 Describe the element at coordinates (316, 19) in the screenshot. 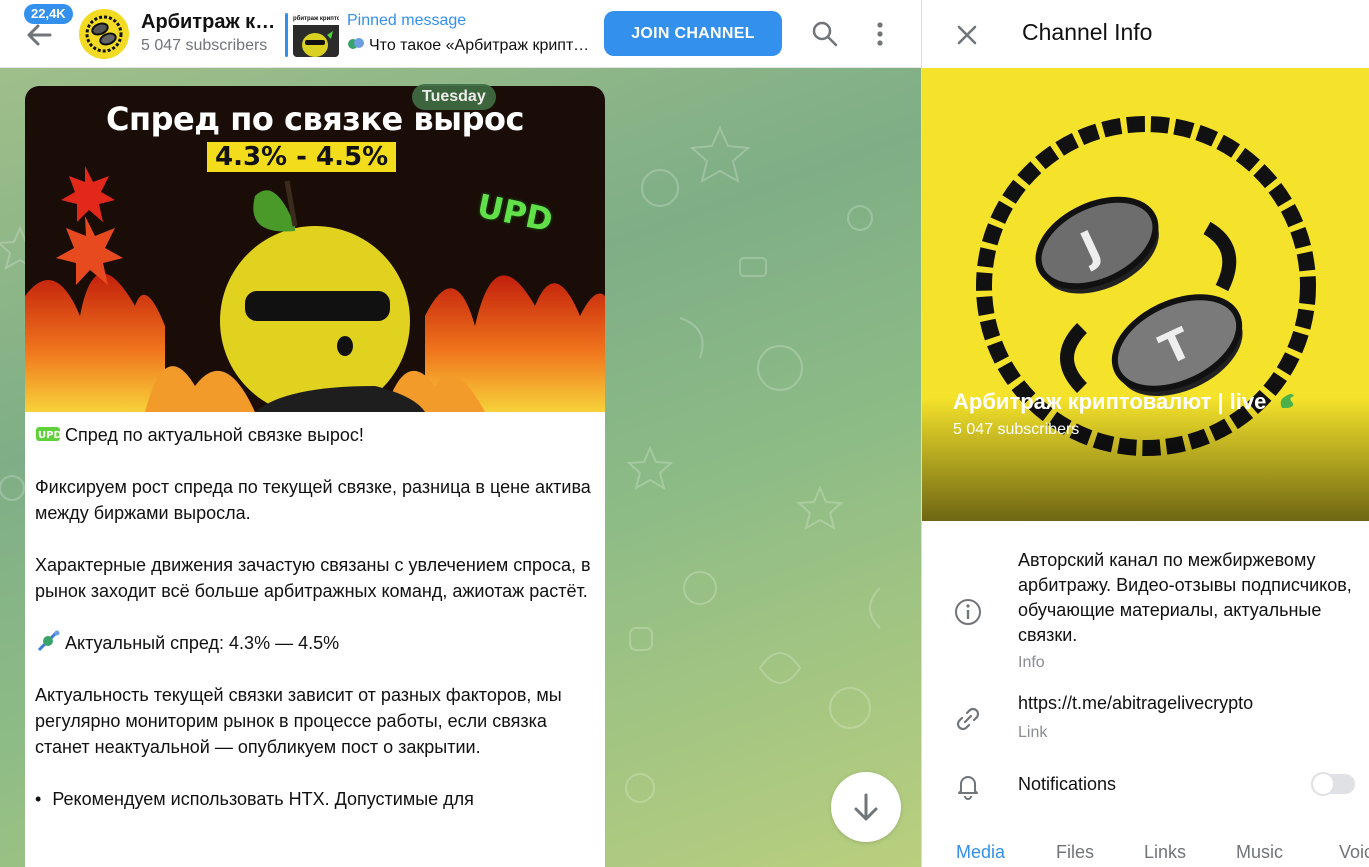

I see `pinned-thumb-caption: рбитраж криптов` at that location.